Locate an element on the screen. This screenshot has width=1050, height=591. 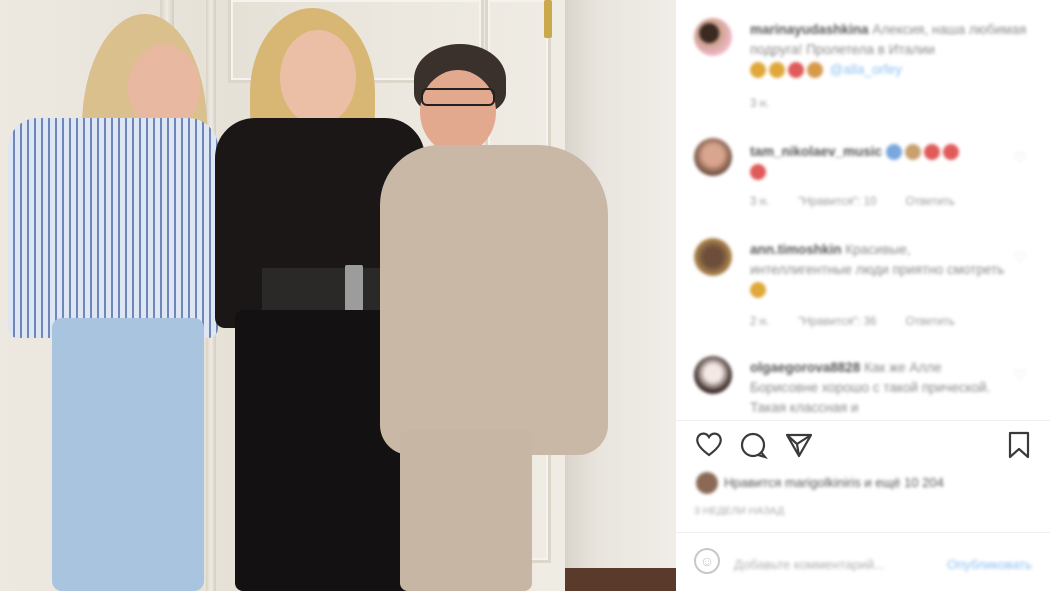
comment-time: 3 н. is located at coordinates (760, 202).